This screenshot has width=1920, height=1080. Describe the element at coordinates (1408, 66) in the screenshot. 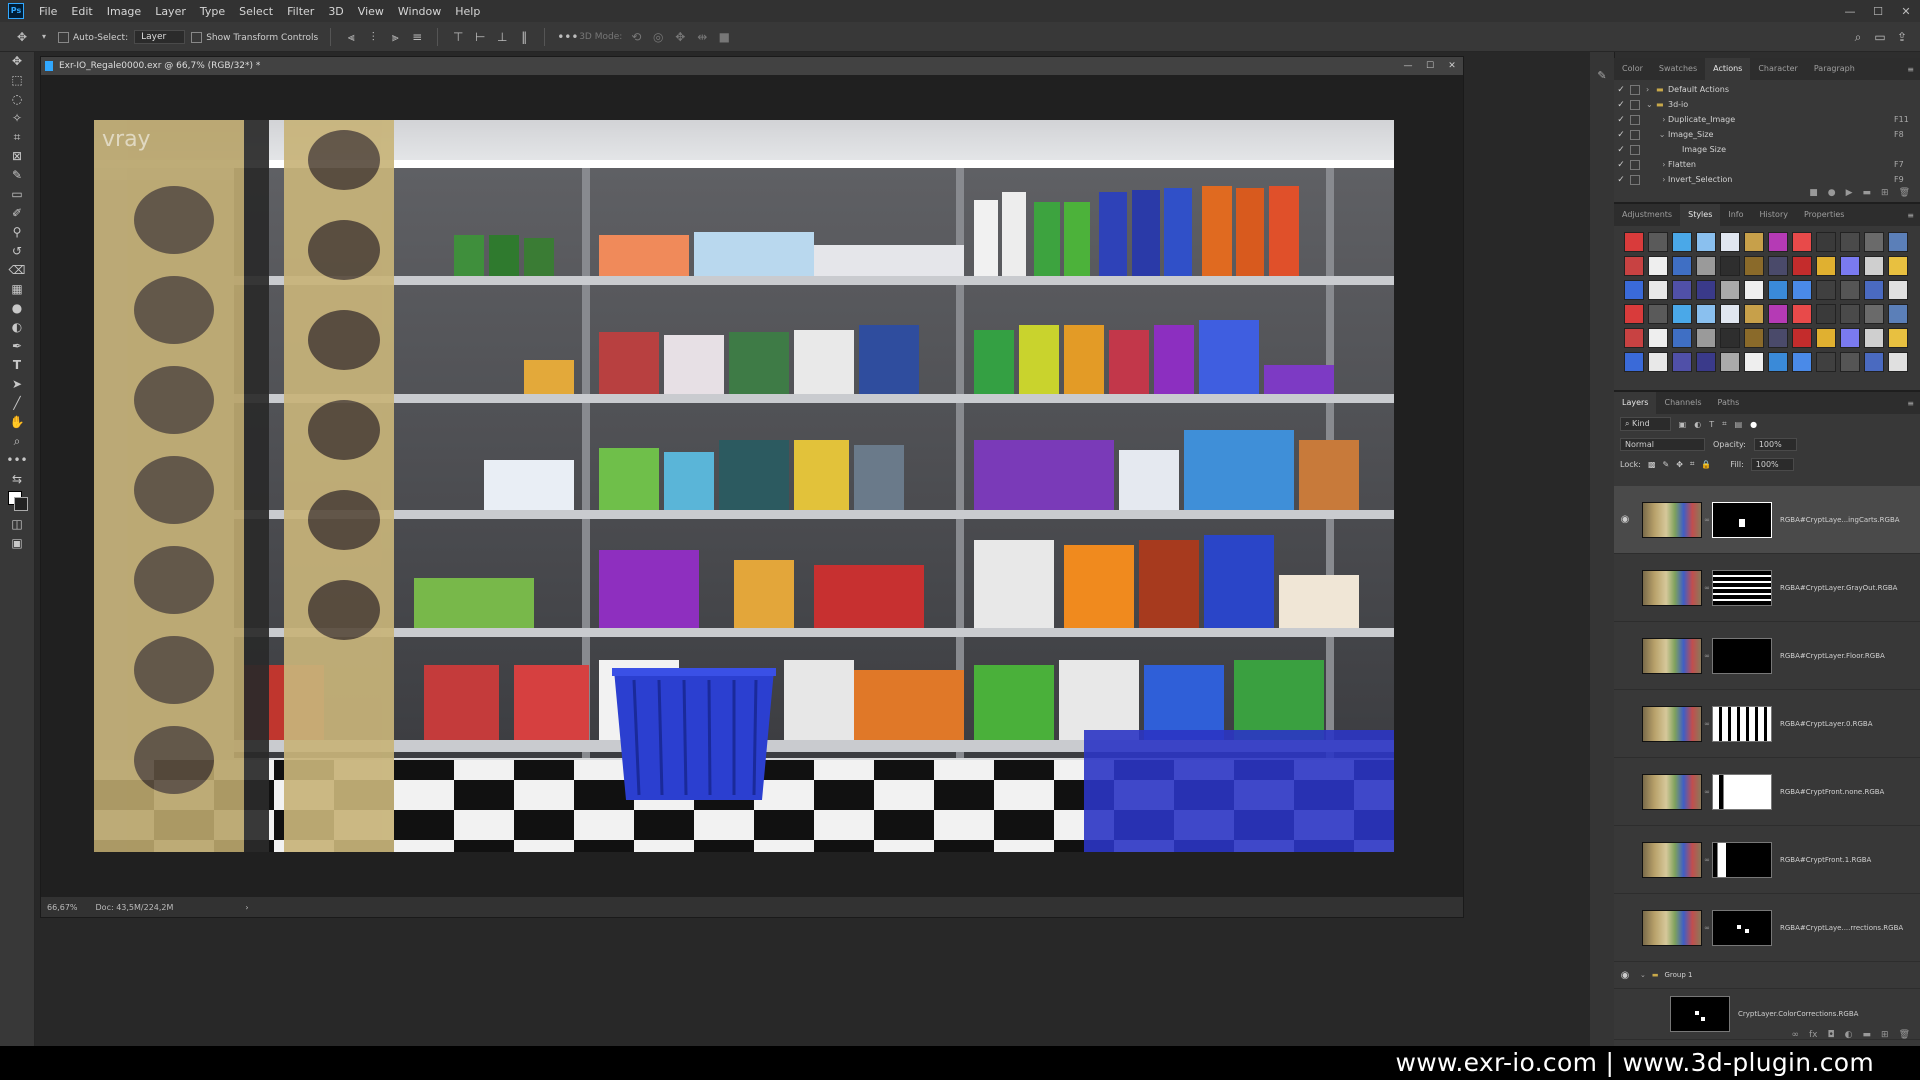

I see `doc-minimize-button: —` at that location.